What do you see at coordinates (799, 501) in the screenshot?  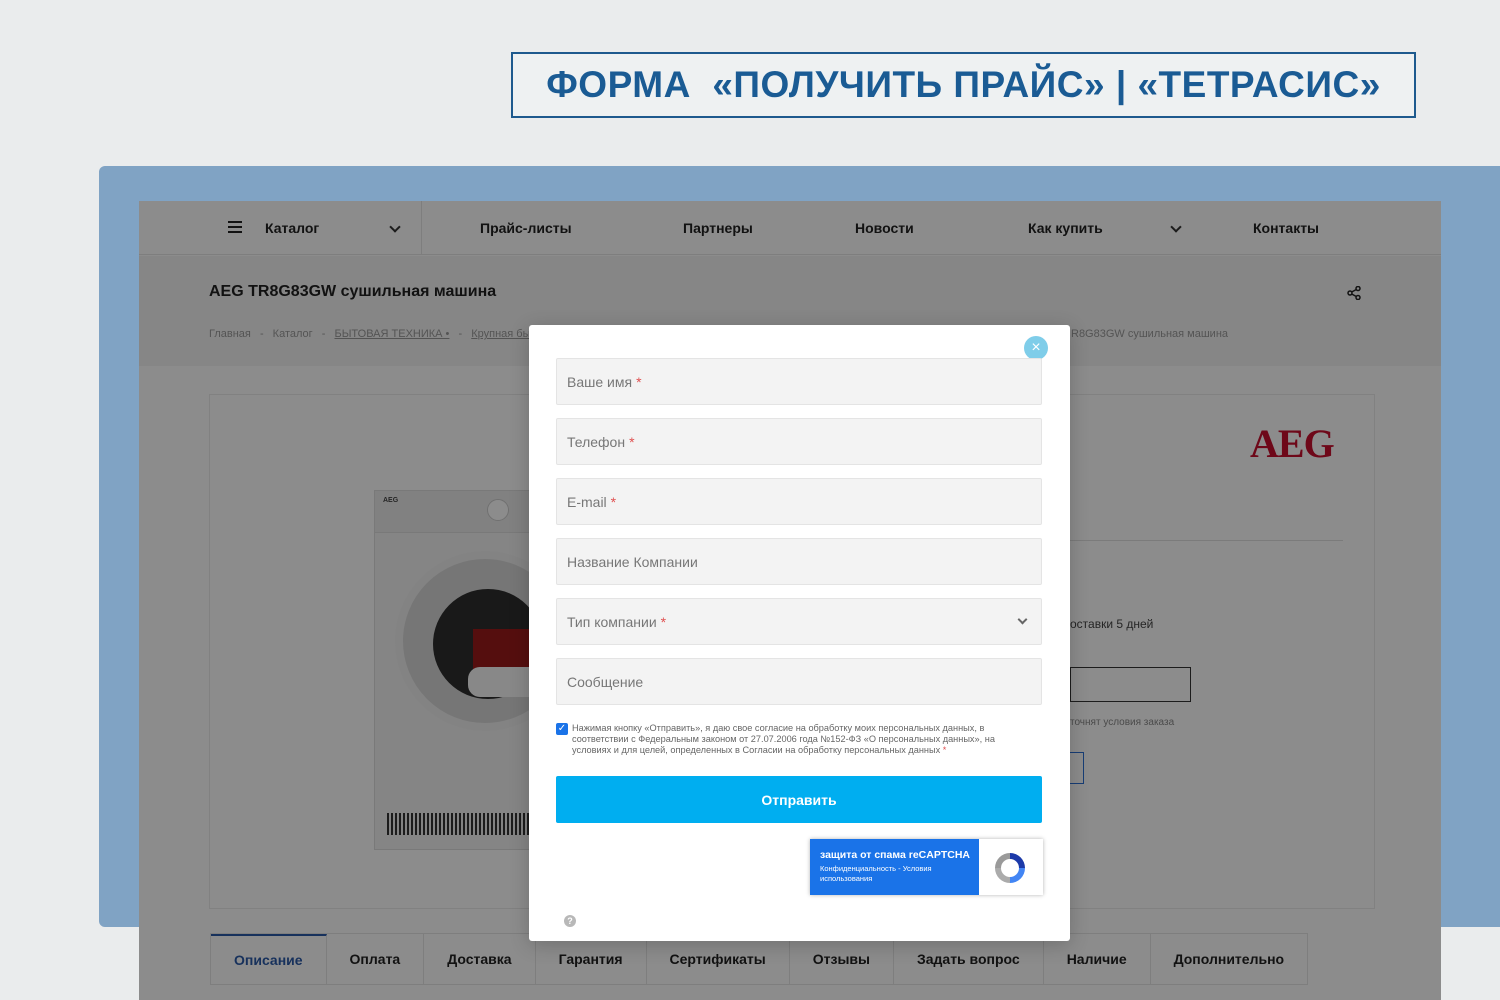 I see `email-field: E-mail *` at bounding box center [799, 501].